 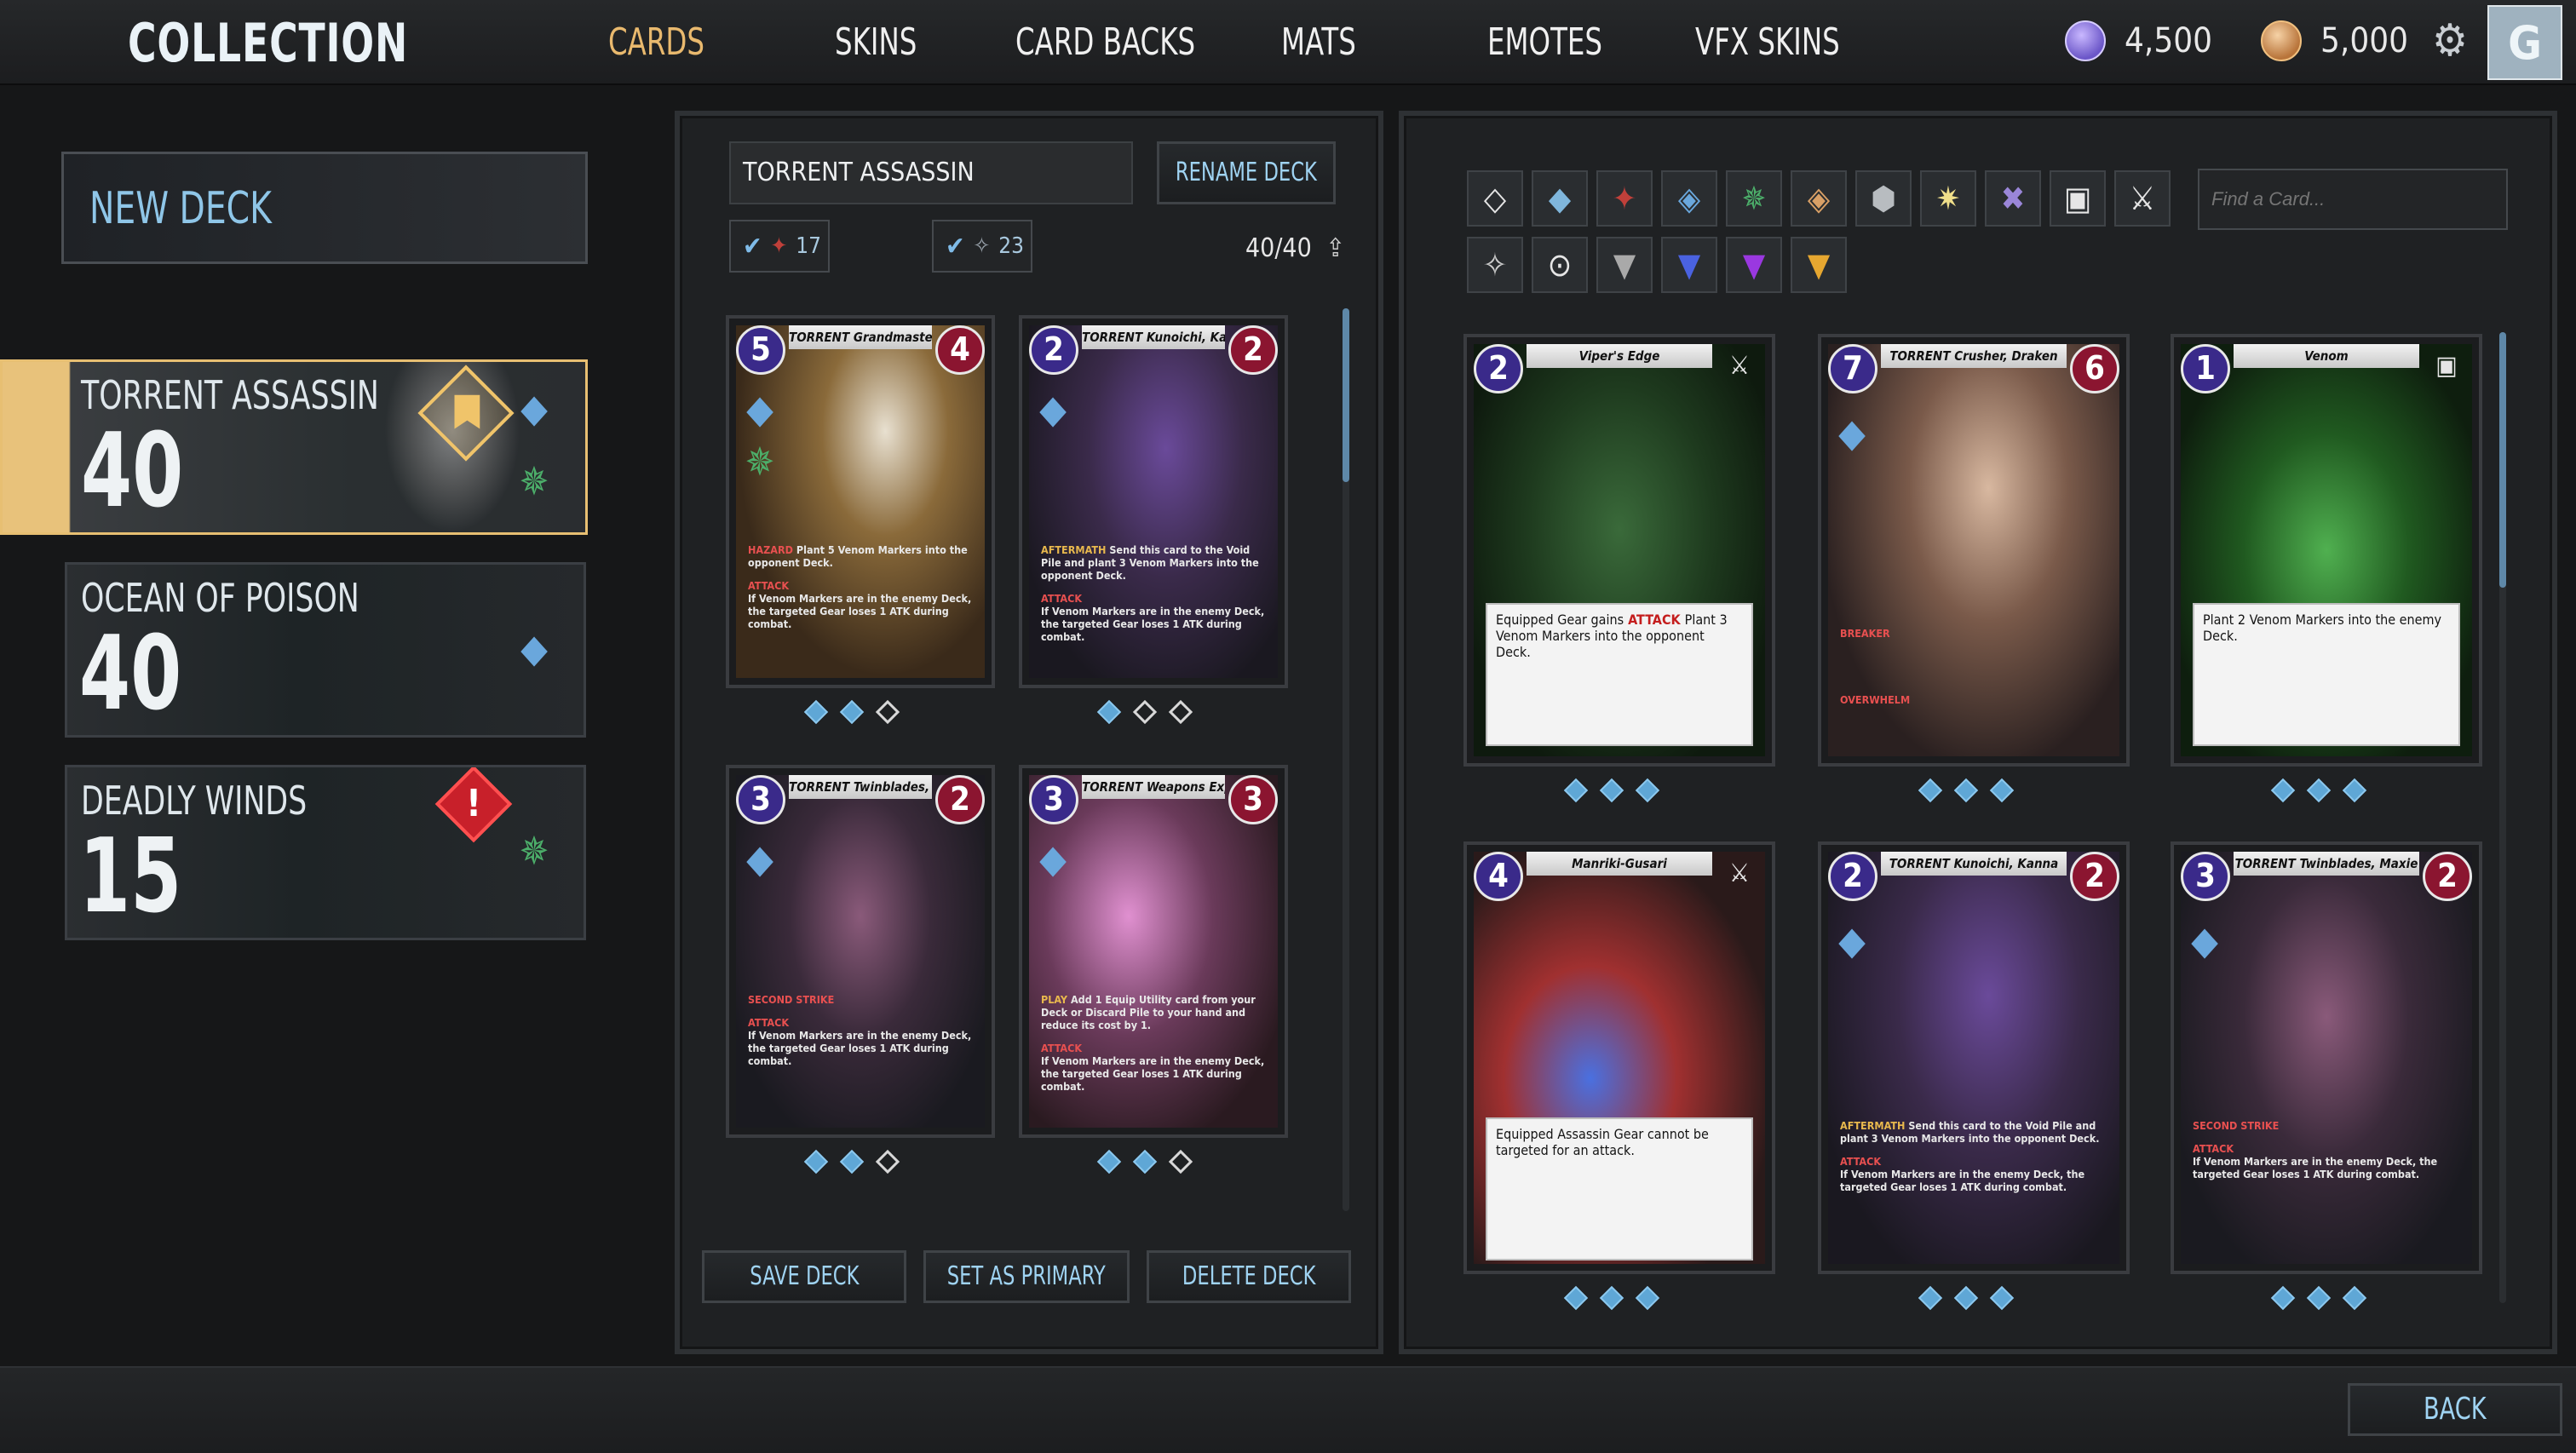 I want to click on deck-card-count: 15, so click(x=131, y=877).